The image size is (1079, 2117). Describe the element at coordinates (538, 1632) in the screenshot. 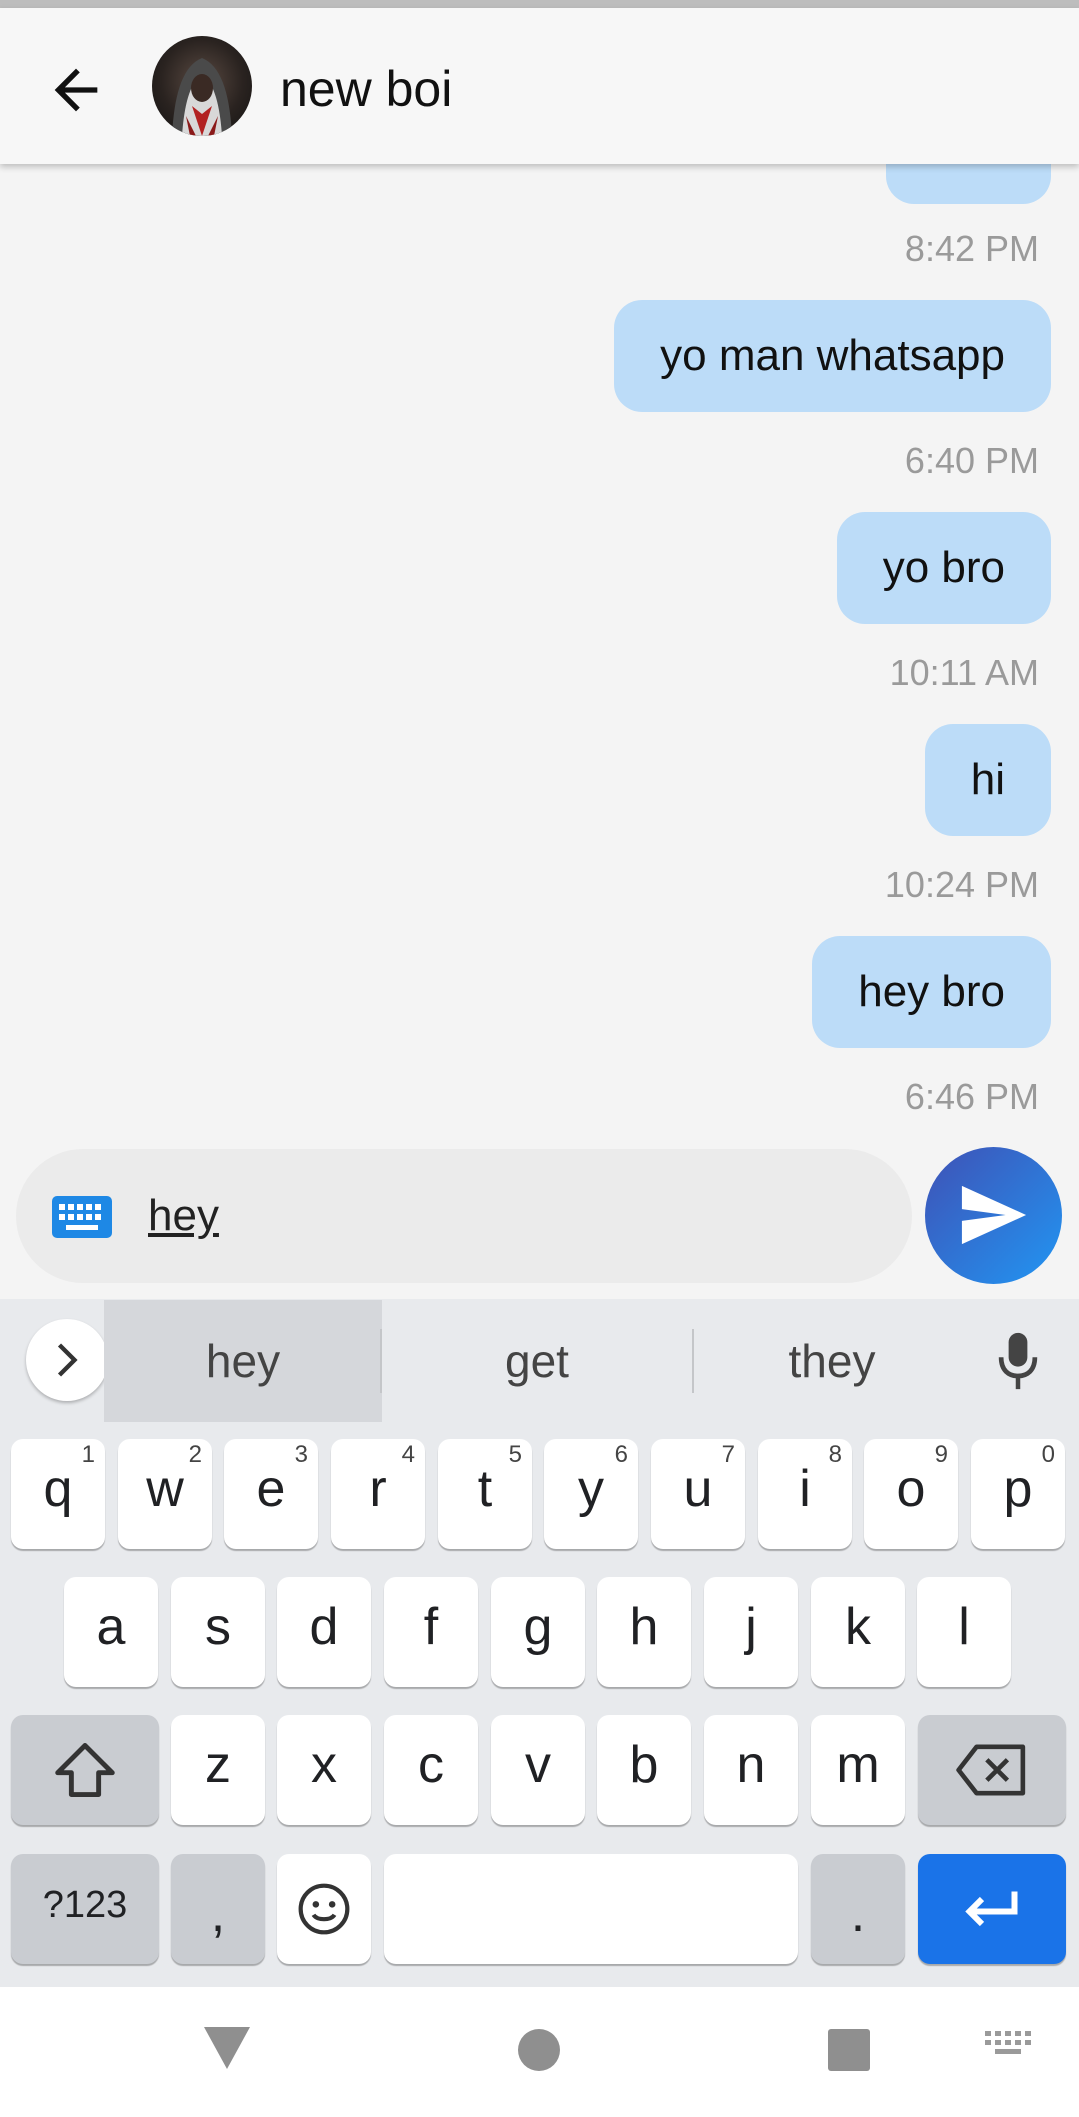

I see `key-g: g` at that location.